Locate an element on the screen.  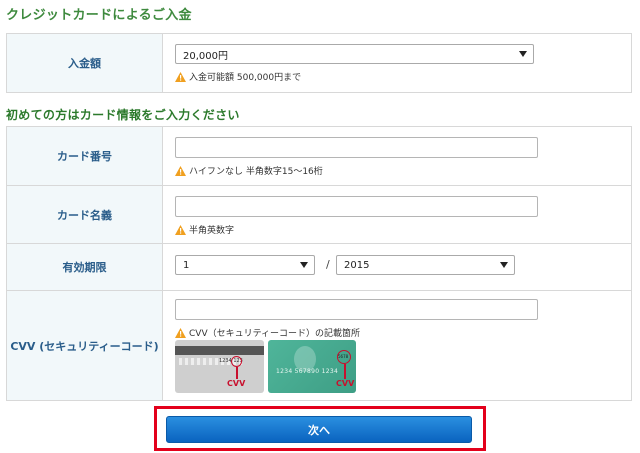
expiry-label: 有効期限 is located at coordinates (85, 267).